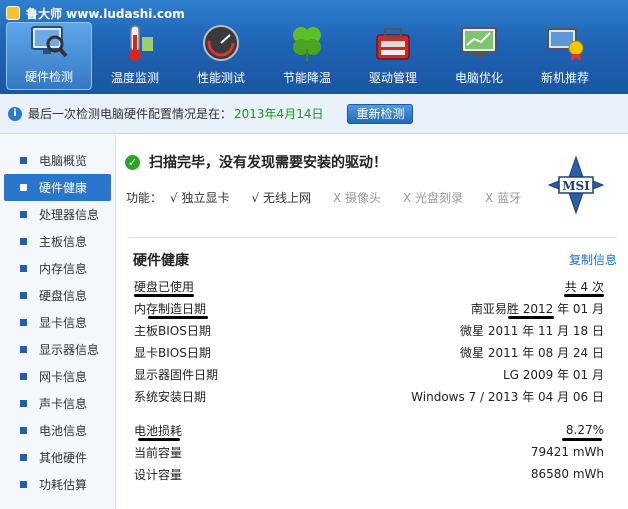  Describe the element at coordinates (369, 374) in the screenshot. I see `table-row: 显示器固件日期 LG 2009 年 01 月` at that location.